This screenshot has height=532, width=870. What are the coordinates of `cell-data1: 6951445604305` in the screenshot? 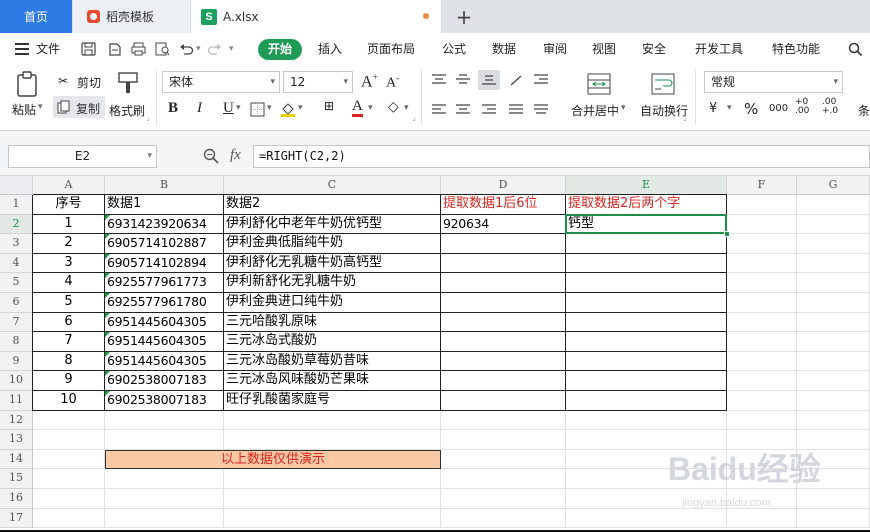 It's located at (164, 361).